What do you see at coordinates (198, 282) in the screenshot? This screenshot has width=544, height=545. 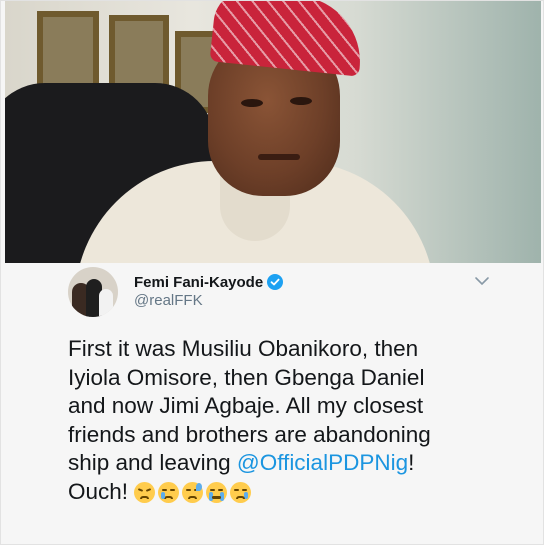 I see `display-name: Femi Fani-Kayode` at bounding box center [198, 282].